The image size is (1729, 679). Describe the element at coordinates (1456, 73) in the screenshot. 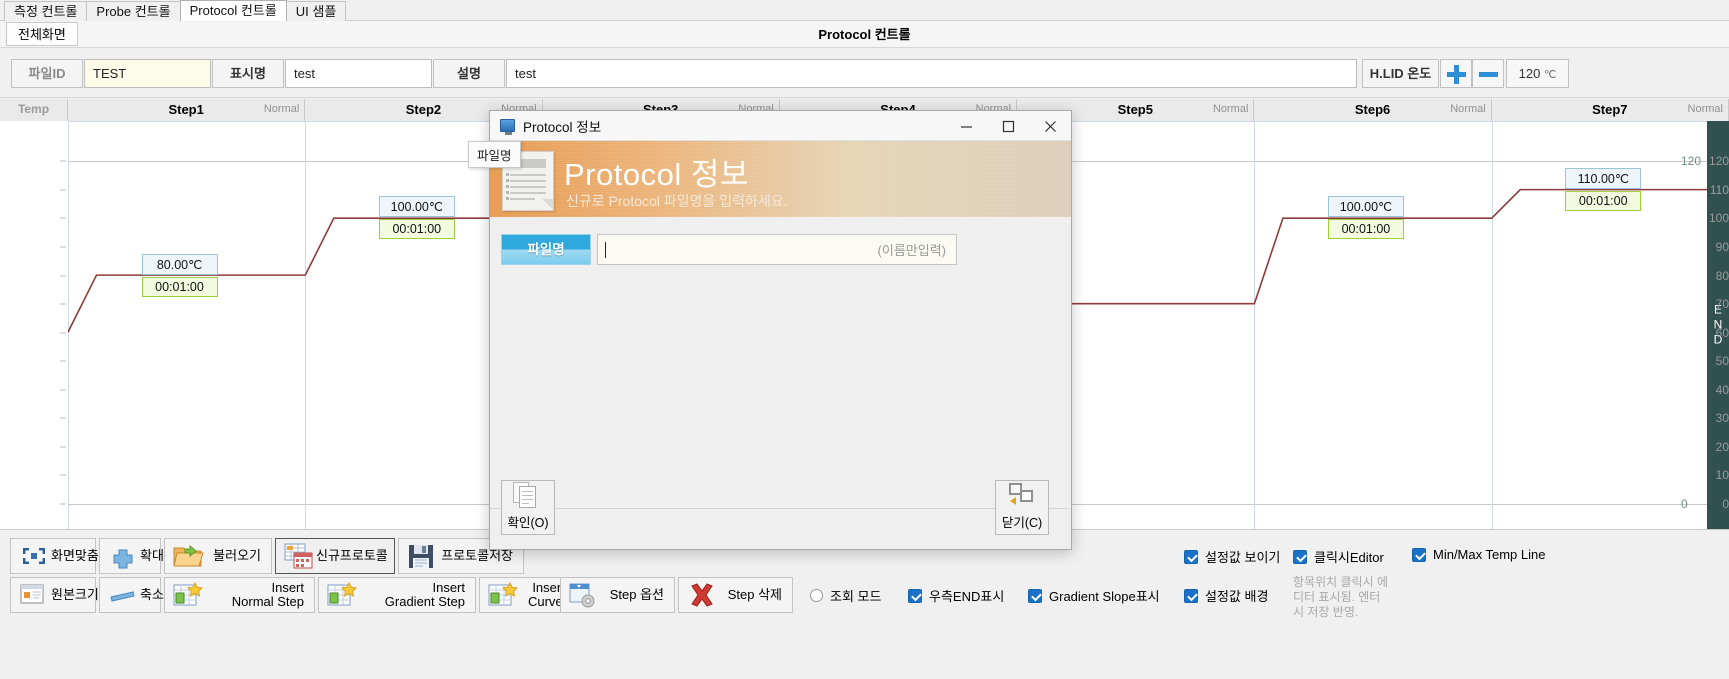

I see `hlid-increase-button` at that location.